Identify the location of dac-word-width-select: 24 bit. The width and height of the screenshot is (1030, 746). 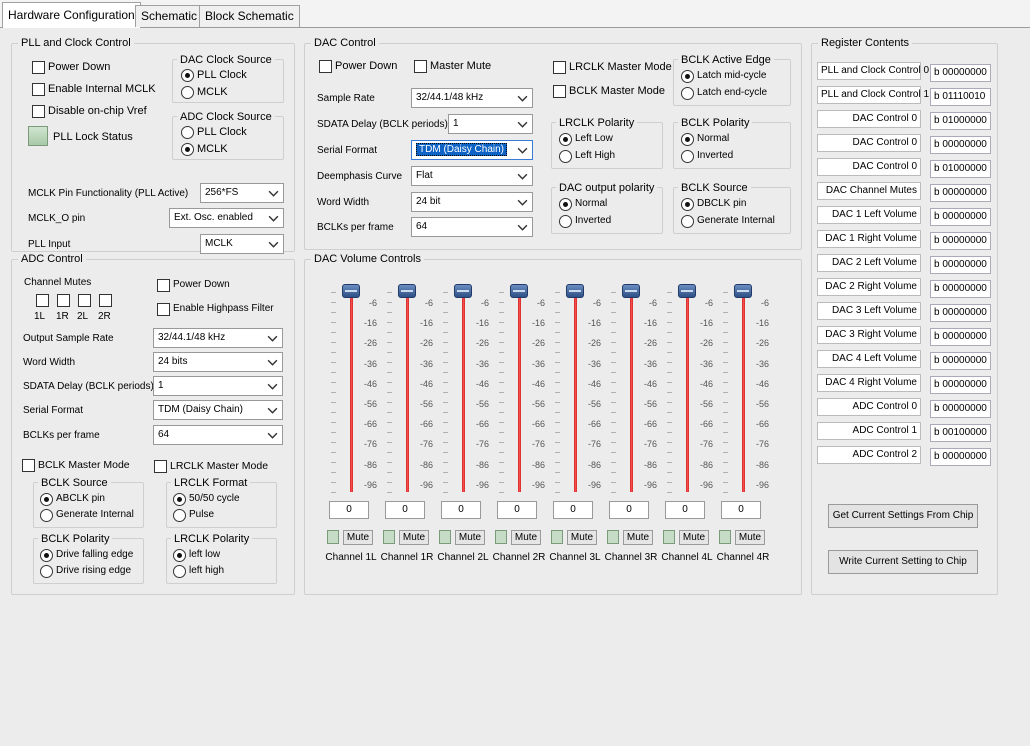
(472, 202).